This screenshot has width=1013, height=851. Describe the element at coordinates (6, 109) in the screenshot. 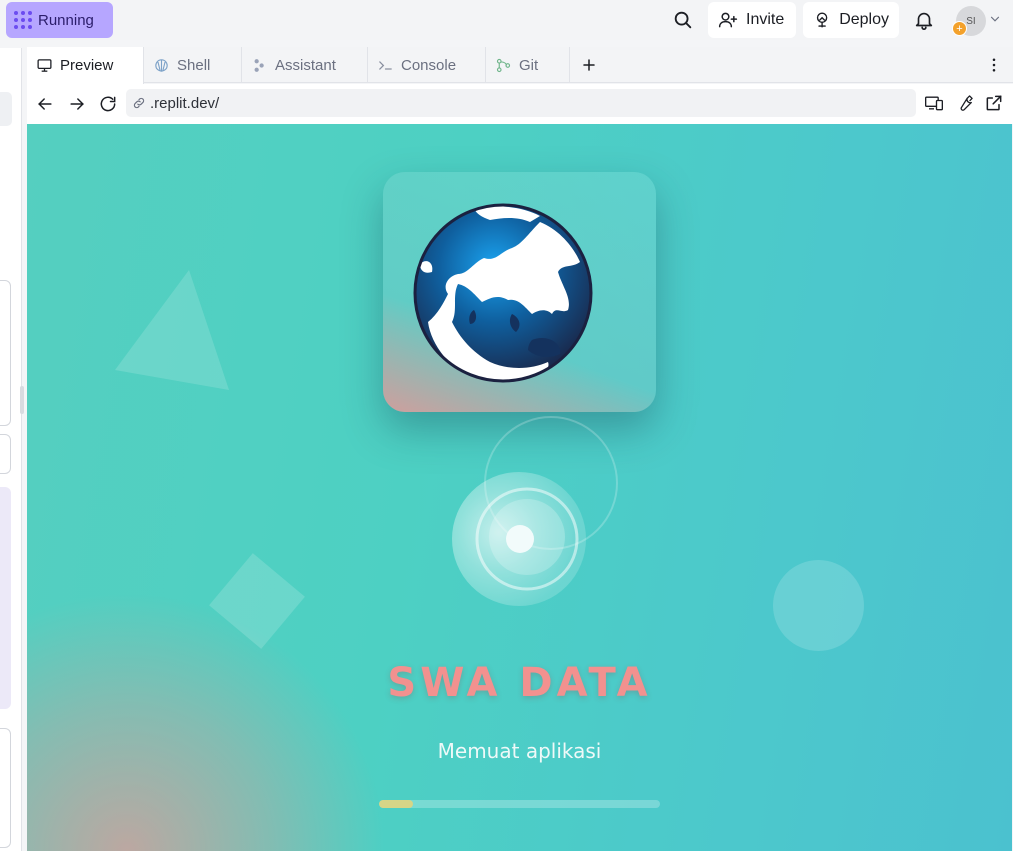

I see `left-panel-input` at that location.